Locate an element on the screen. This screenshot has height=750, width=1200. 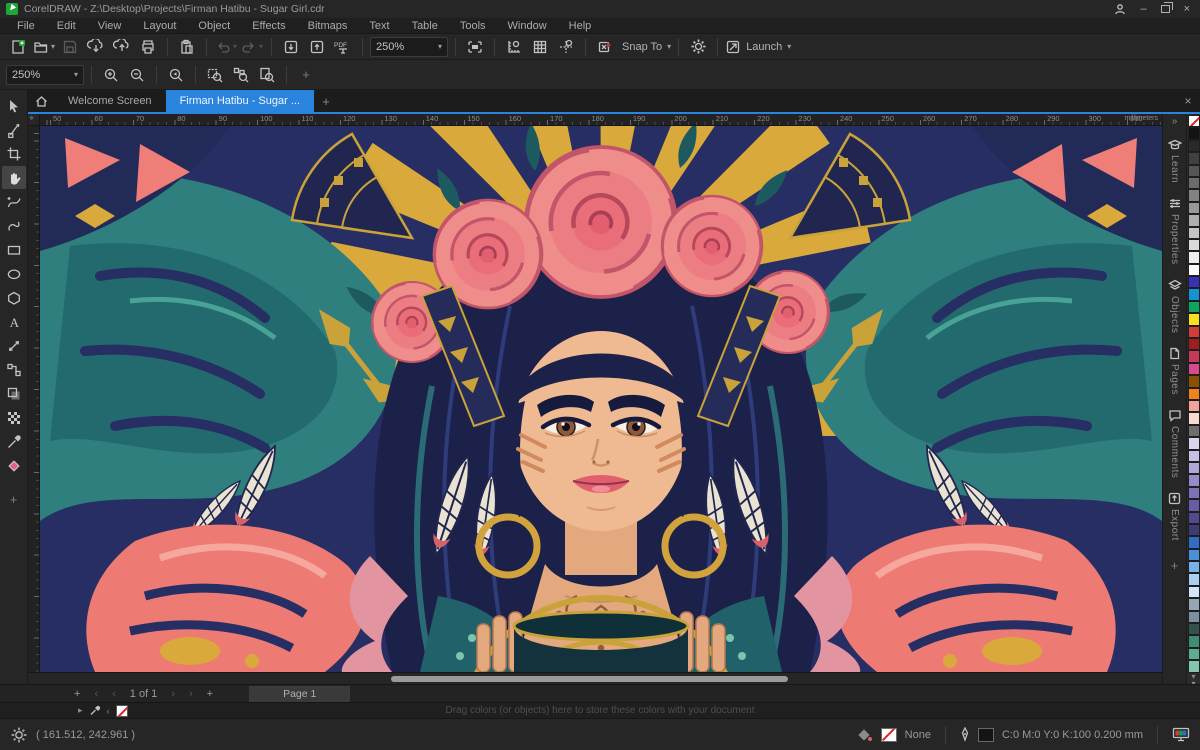
menu-effects: Effects is located at coordinates (268, 26).